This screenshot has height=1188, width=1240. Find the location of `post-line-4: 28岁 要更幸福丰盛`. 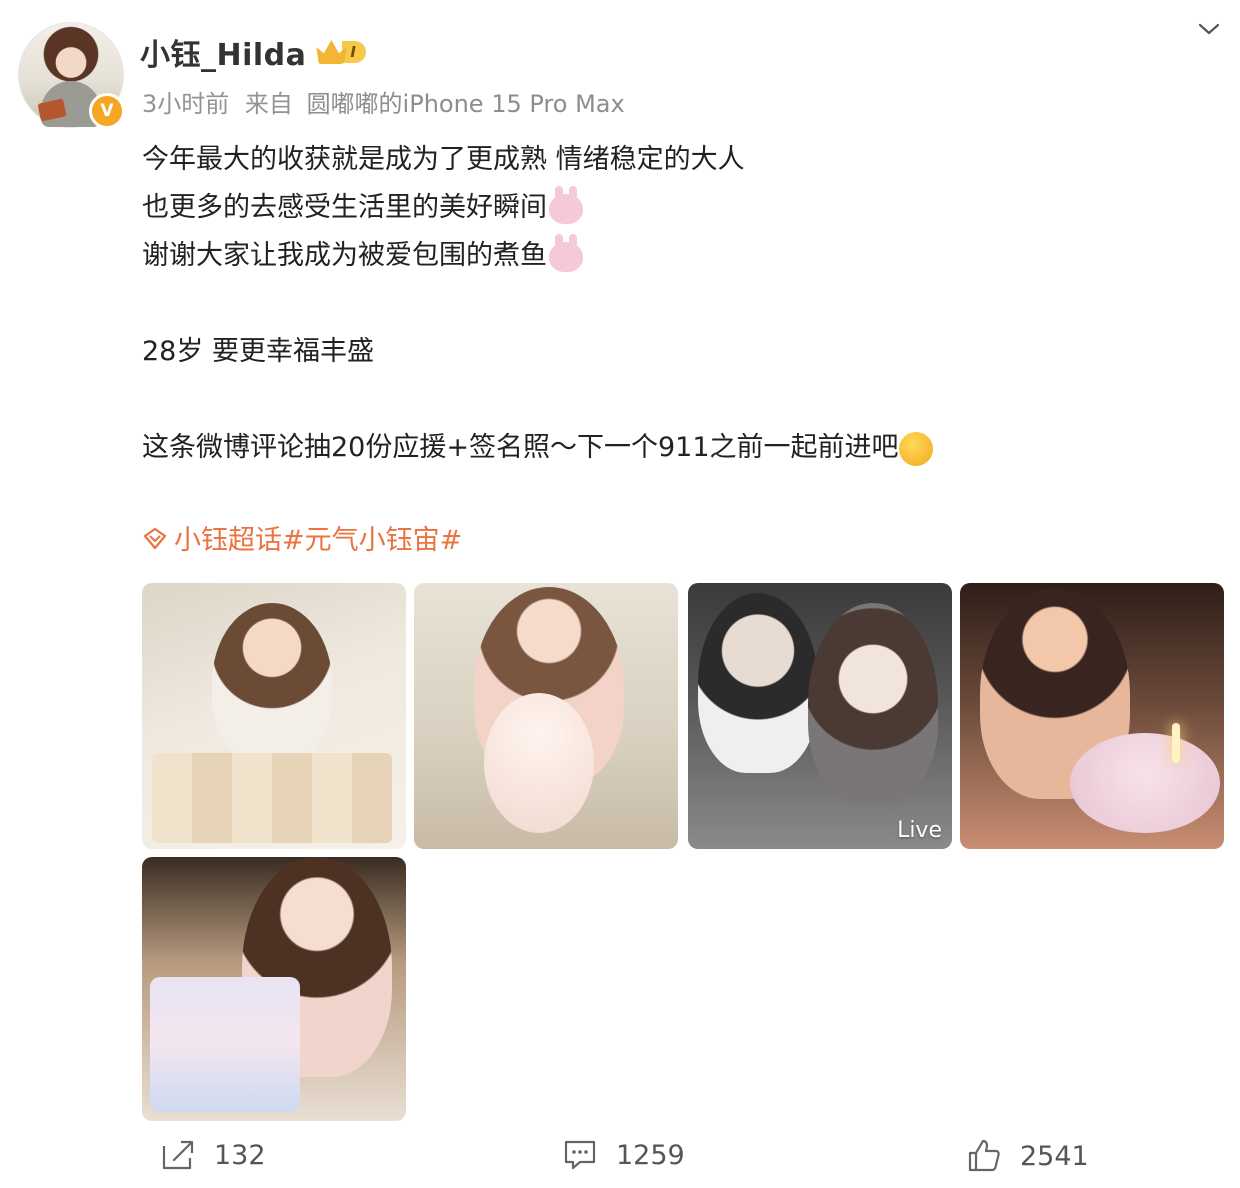

post-line-4: 28岁 要更幸福丰盛 is located at coordinates (672, 352).